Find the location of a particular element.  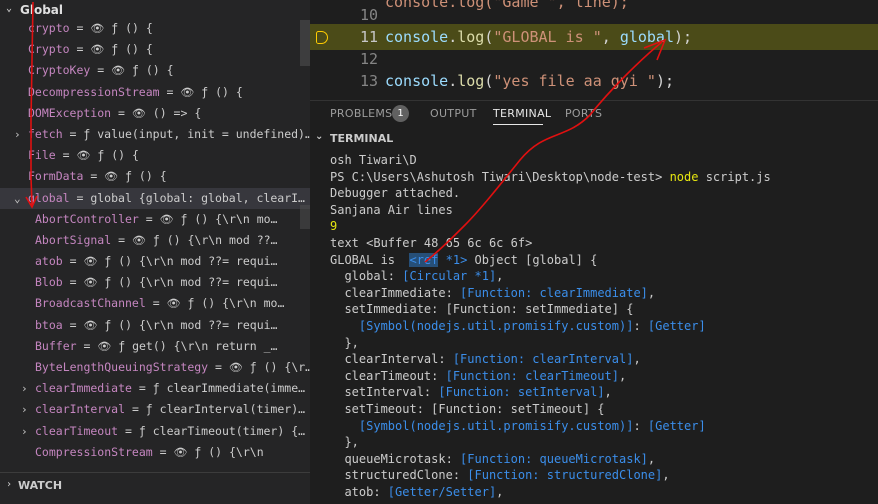

variable-row: FormData = 👁 ƒ () { is located at coordinates (155, 176).